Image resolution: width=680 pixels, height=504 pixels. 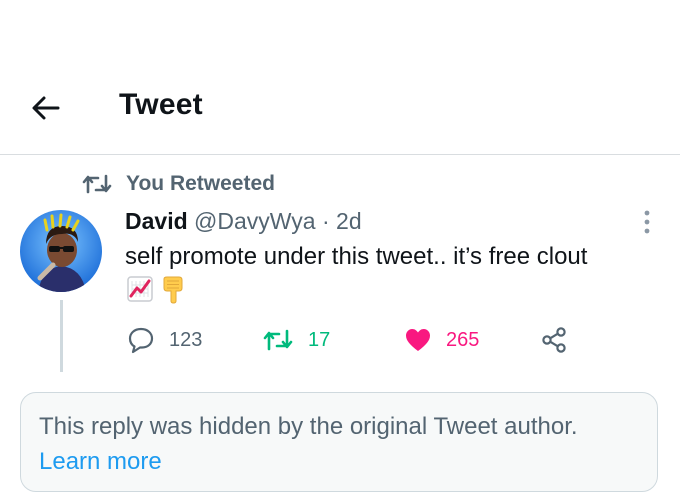 I want to click on heart-filled-icon, so click(x=418, y=340).